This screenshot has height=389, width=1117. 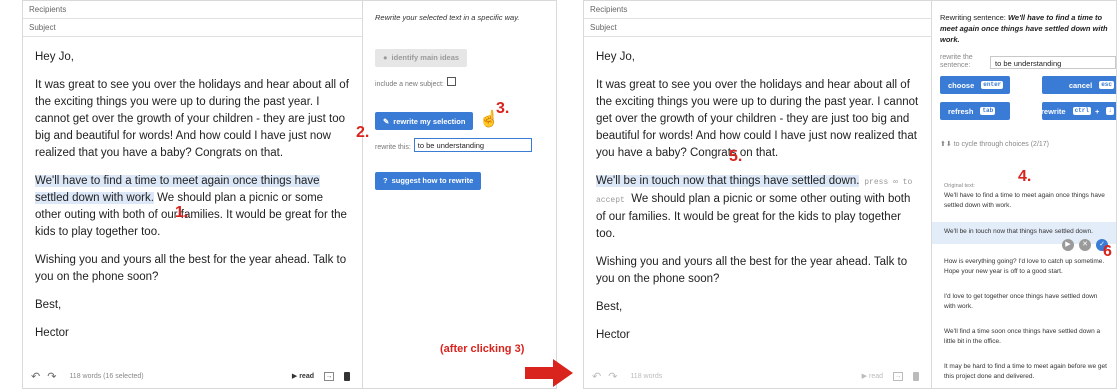 I want to click on arrow-right-icon, so click(x=549, y=373).